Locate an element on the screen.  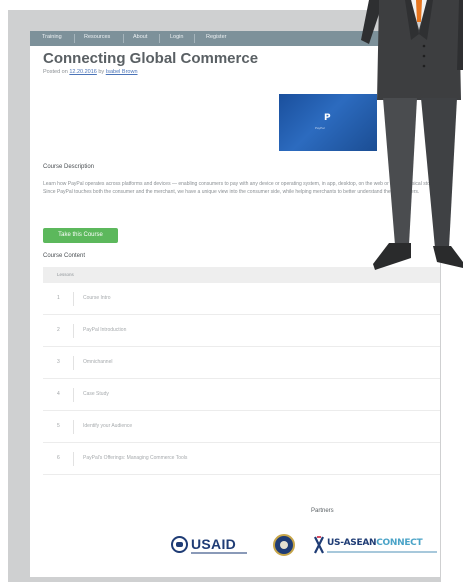
lesson-number: 3 is located at coordinates (58, 362).